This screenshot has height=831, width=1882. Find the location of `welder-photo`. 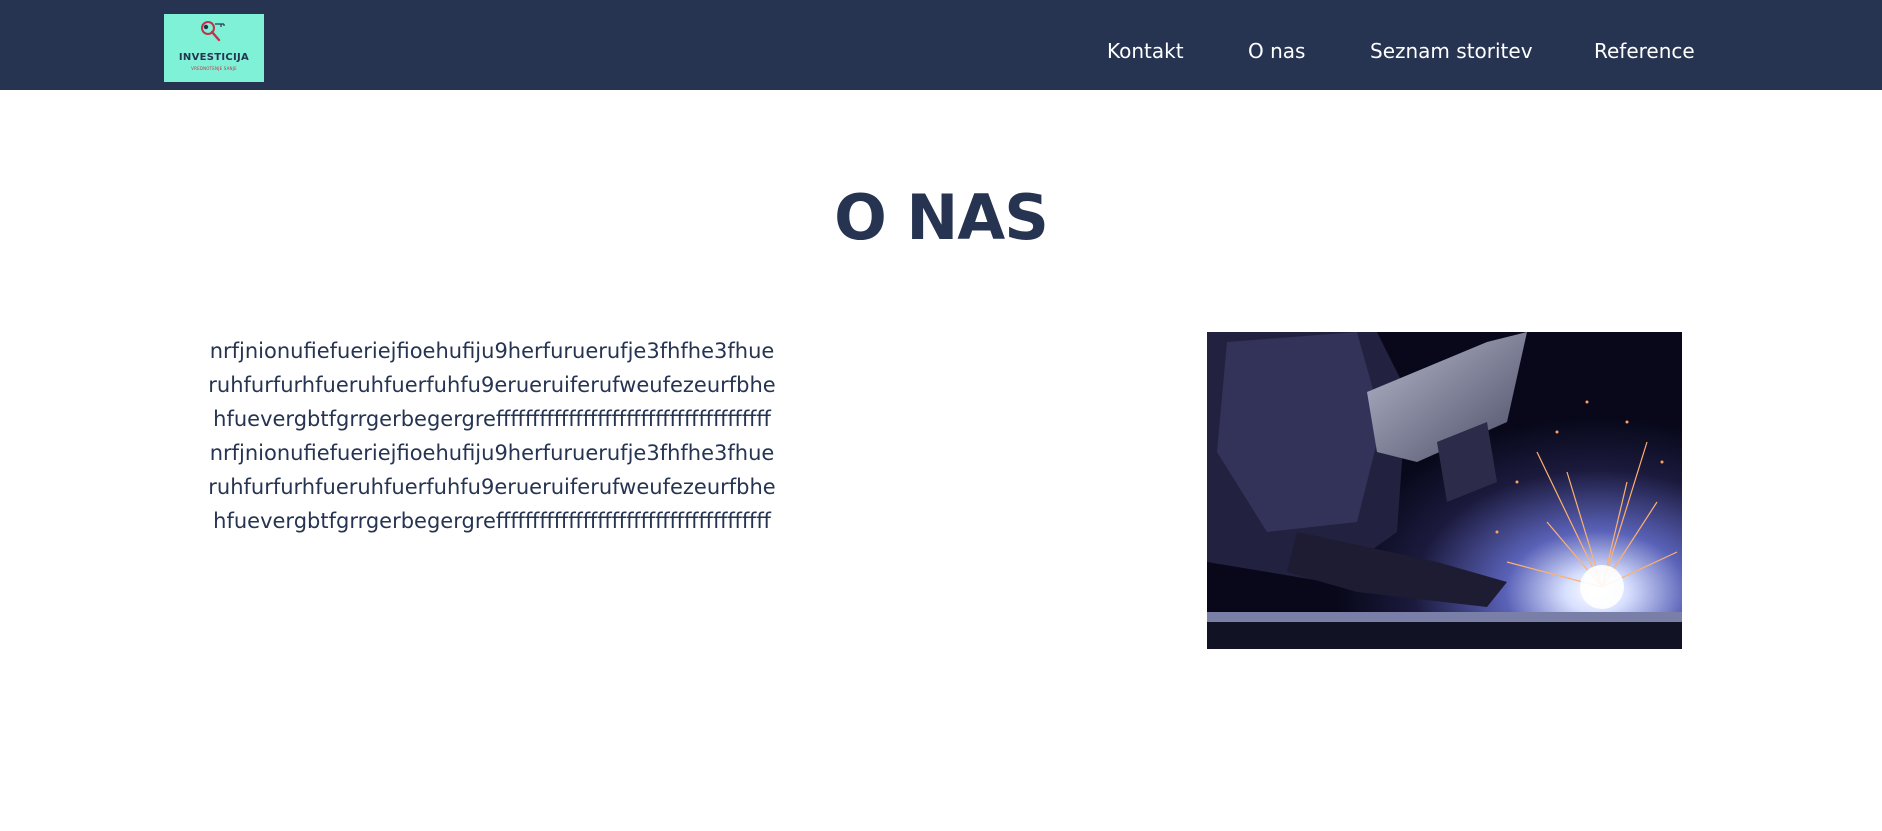

welder-photo is located at coordinates (1444, 490).